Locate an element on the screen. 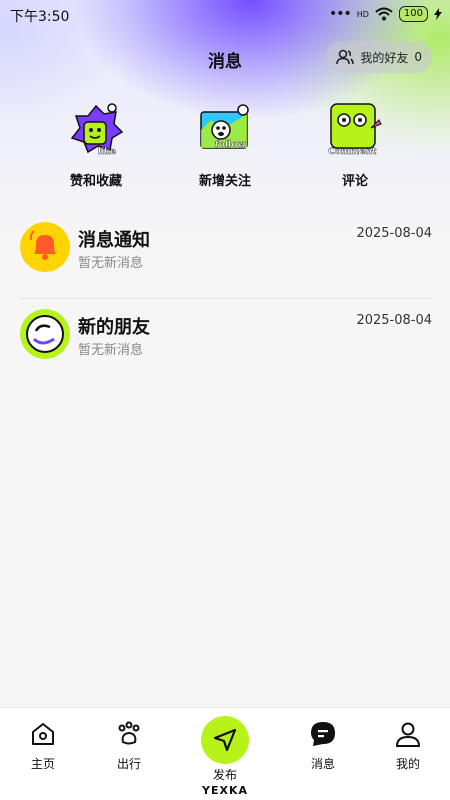 The width and height of the screenshot is (450, 800). notifications-date: 2025-08-04 is located at coordinates (394, 233).